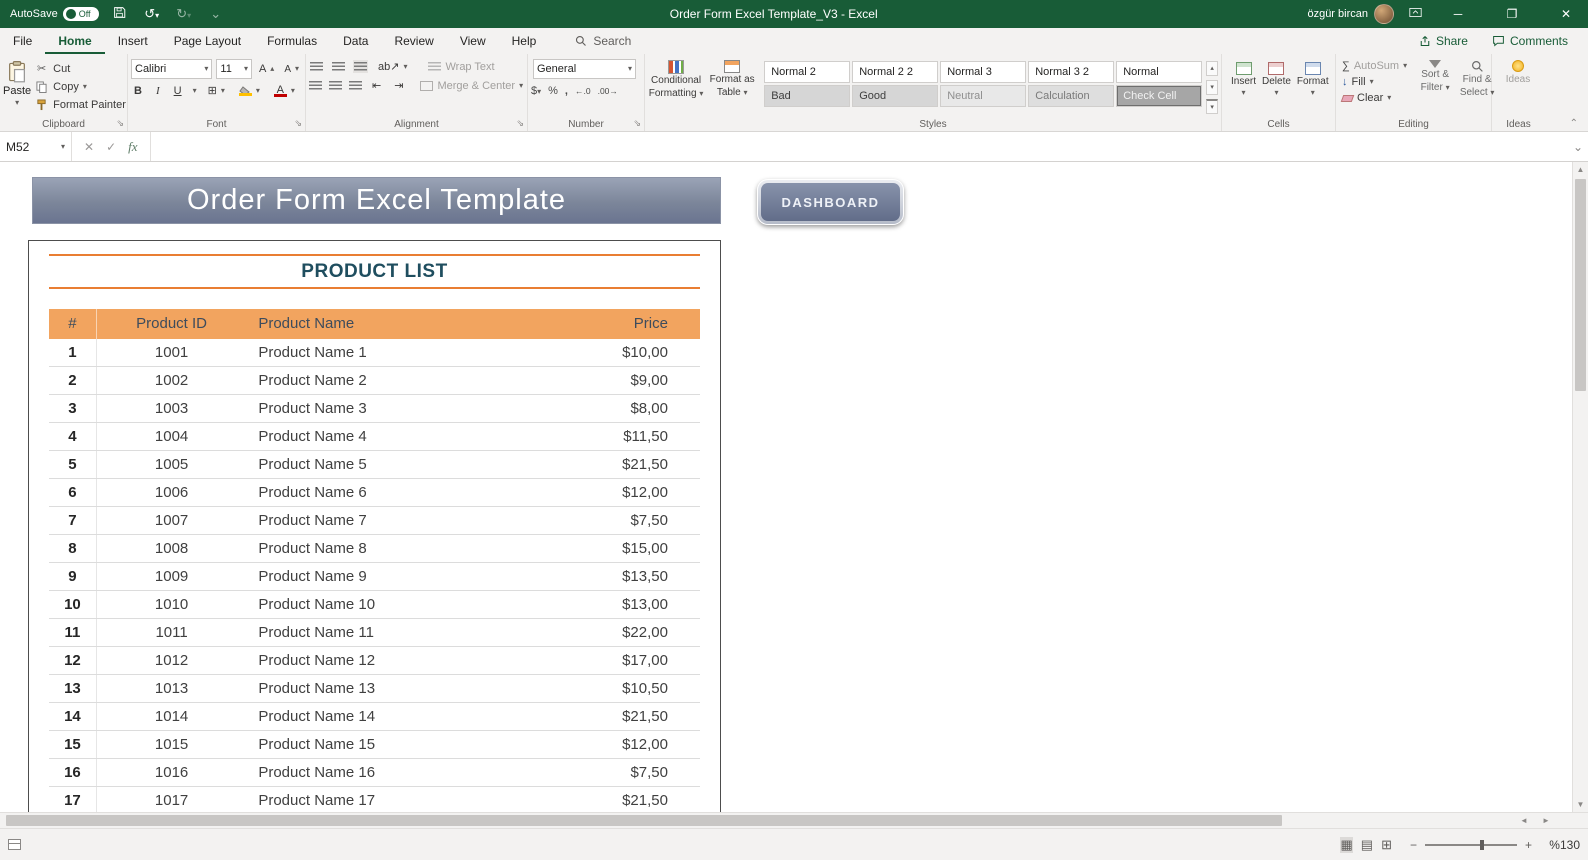 This screenshot has width=1588, height=860. What do you see at coordinates (1512, 14) in the screenshot?
I see `restore-button: ❐` at bounding box center [1512, 14].